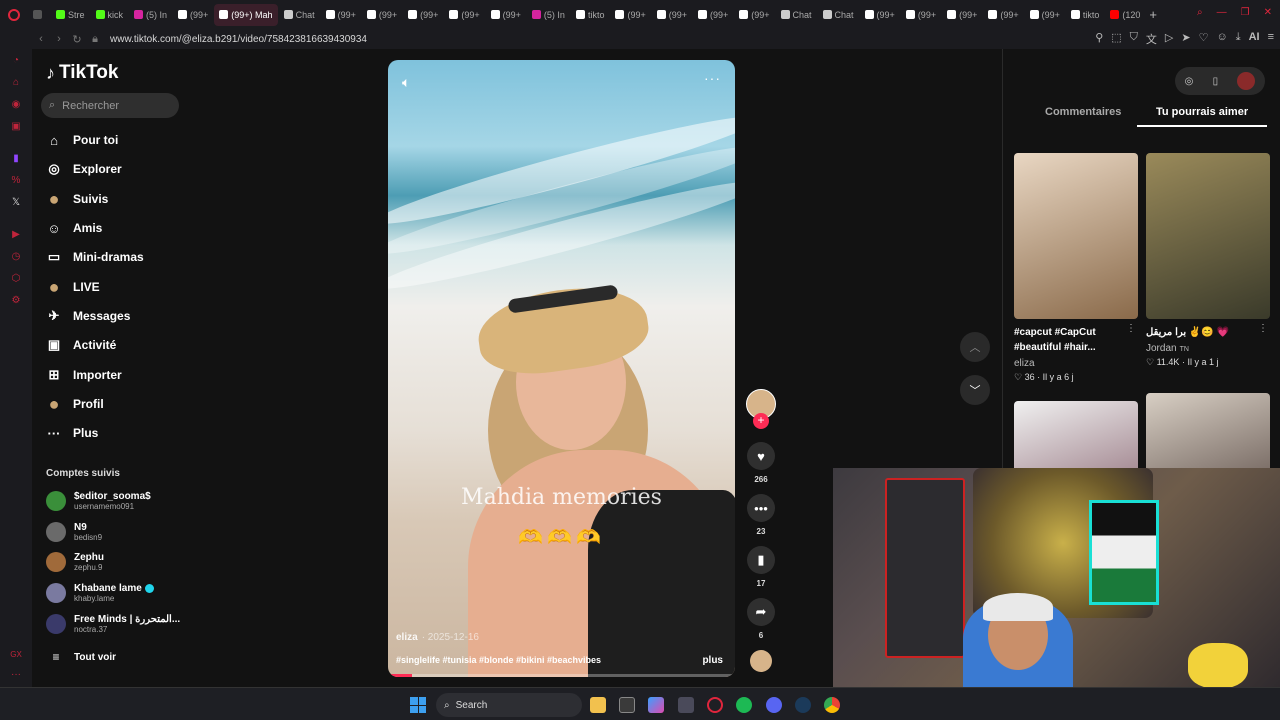 The width and height of the screenshot is (1280, 720). What do you see at coordinates (16, 301) in the screenshot?
I see `sidebar-settings-icon: ⚙` at bounding box center [16, 301].